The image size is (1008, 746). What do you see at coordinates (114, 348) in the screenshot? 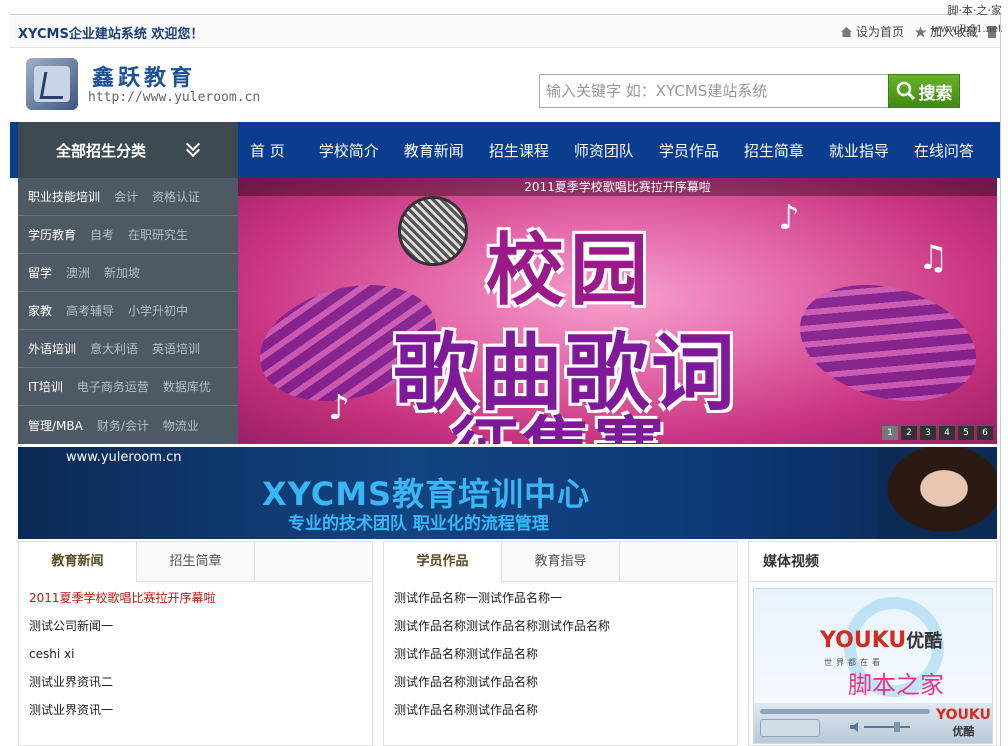
I see `category-sub-link: 意大利语` at bounding box center [114, 348].